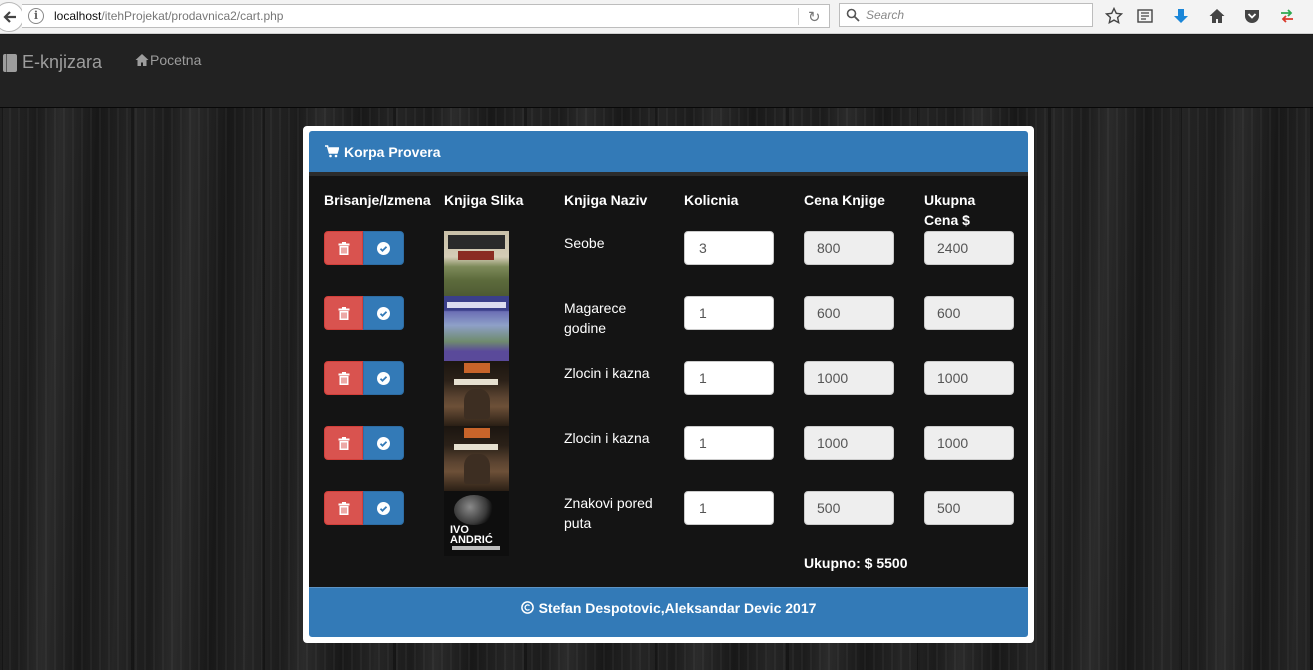 This screenshot has width=1313, height=670. Describe the element at coordinates (885, 15) in the screenshot. I see `search-placeholder: Search` at that location.